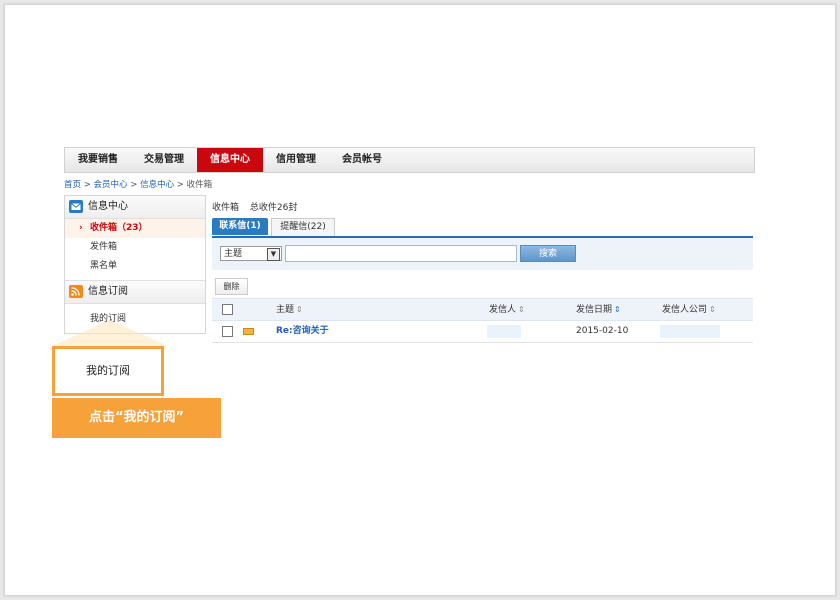  Describe the element at coordinates (199, 185) in the screenshot. I see `breadcrumb-current: 收件箱` at that location.